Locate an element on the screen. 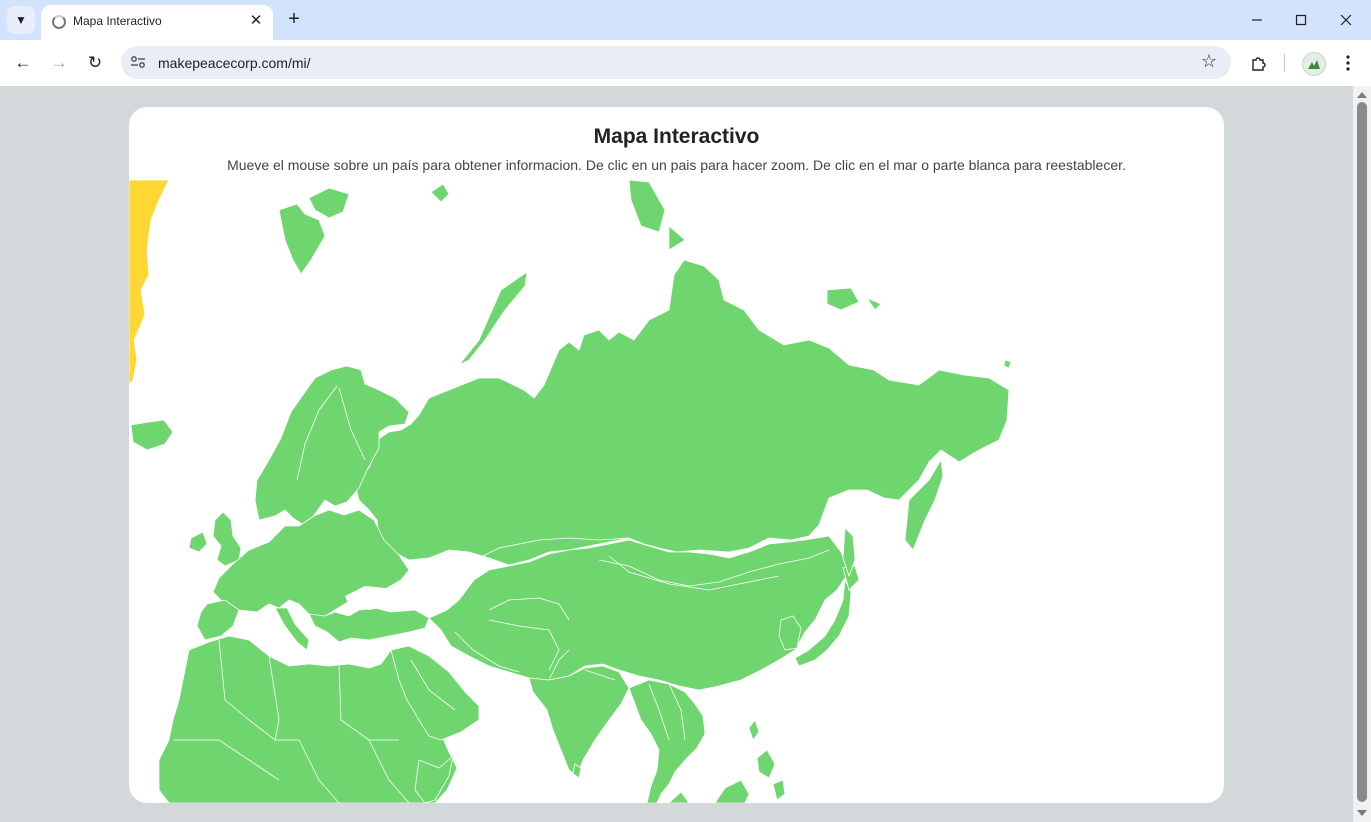 The image size is (1371, 822). minimize-button is located at coordinates (1257, 20).